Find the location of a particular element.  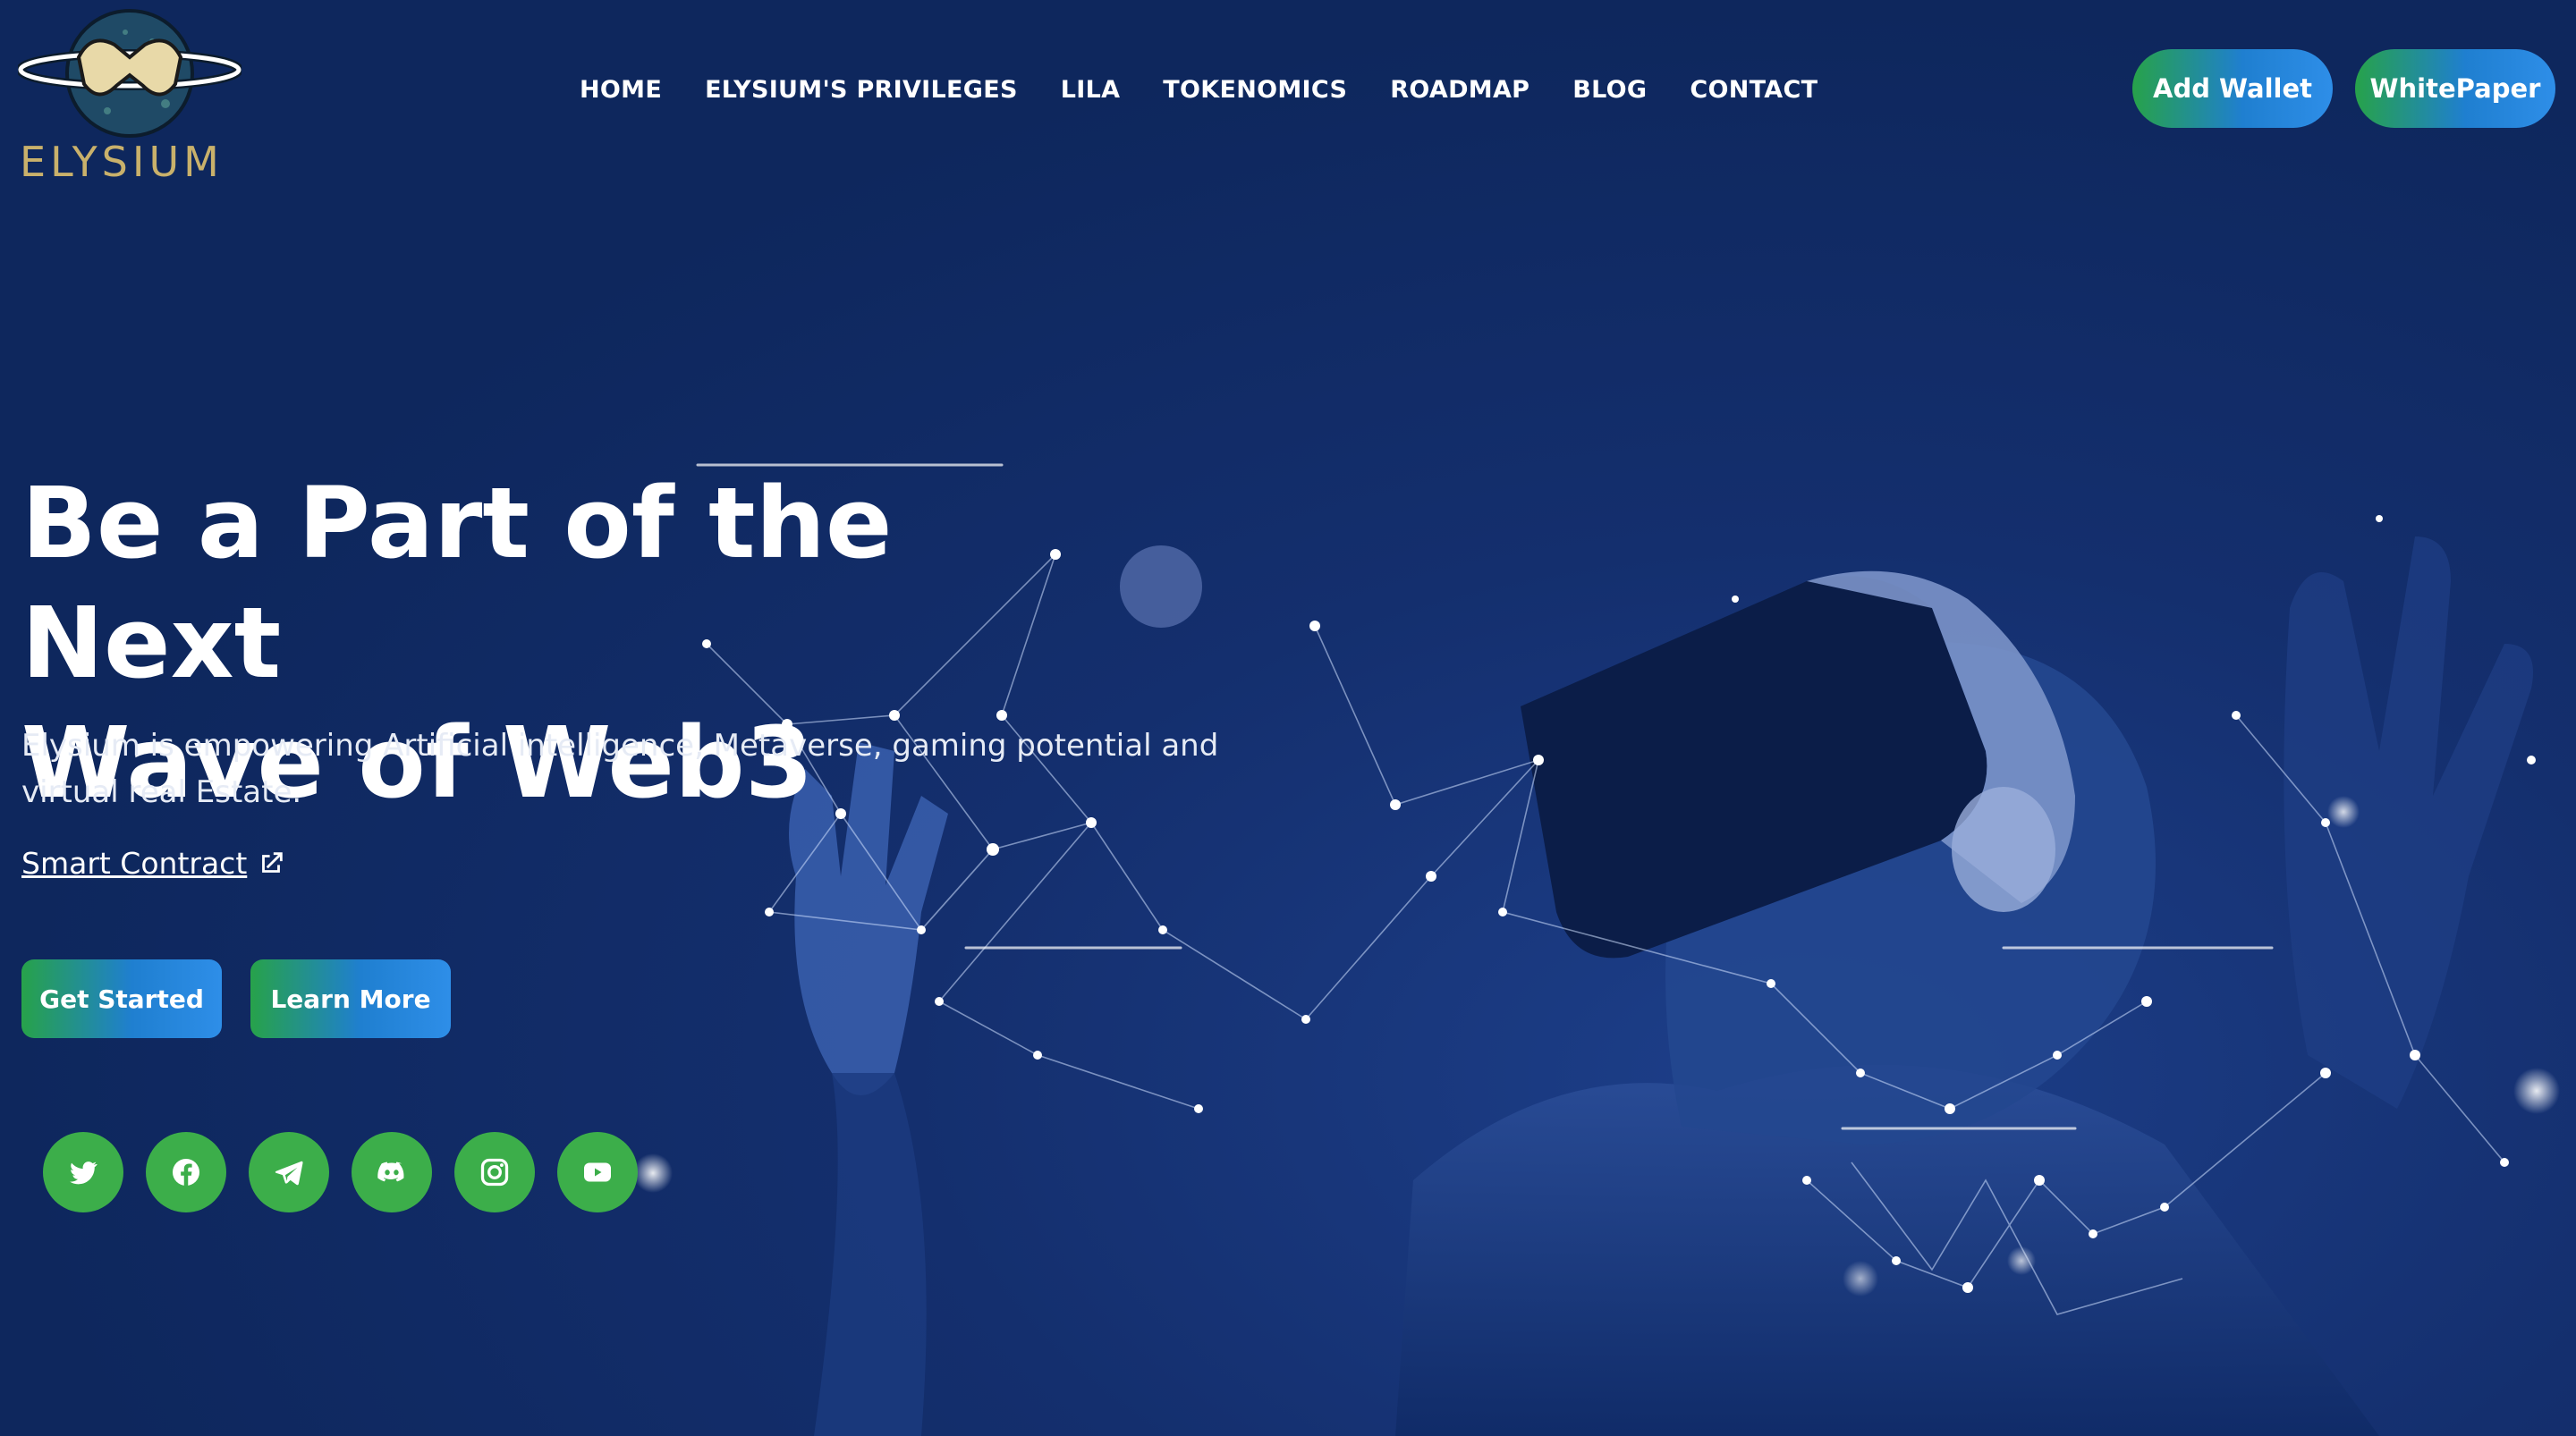

telegram-link is located at coordinates (289, 1172).